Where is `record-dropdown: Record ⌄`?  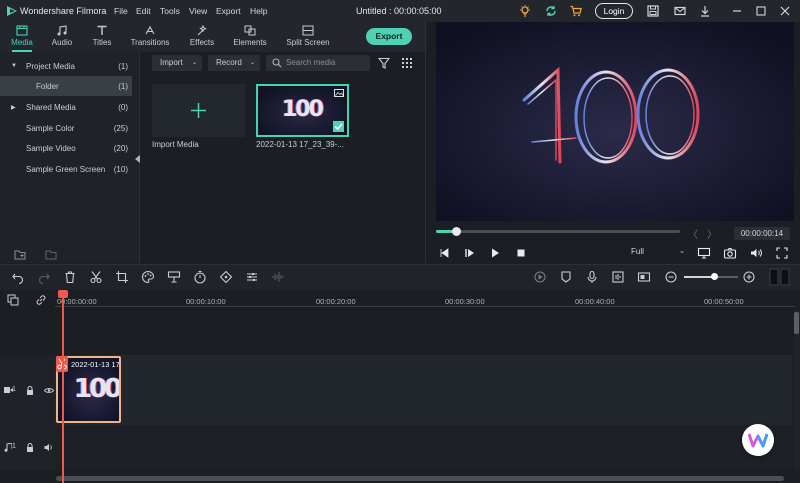 record-dropdown: Record ⌄ is located at coordinates (234, 63).